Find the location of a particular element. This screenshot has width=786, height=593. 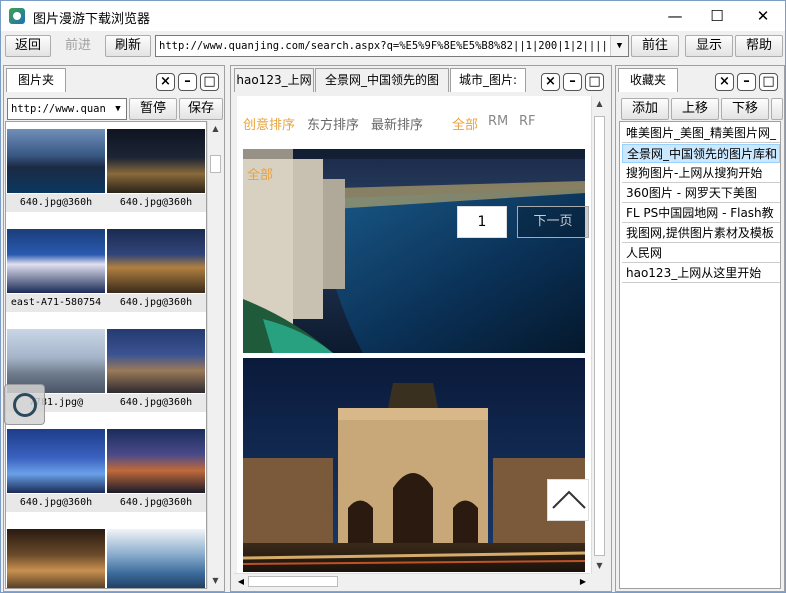

tab-hao123: hao123_上网 is located at coordinates (274, 80).